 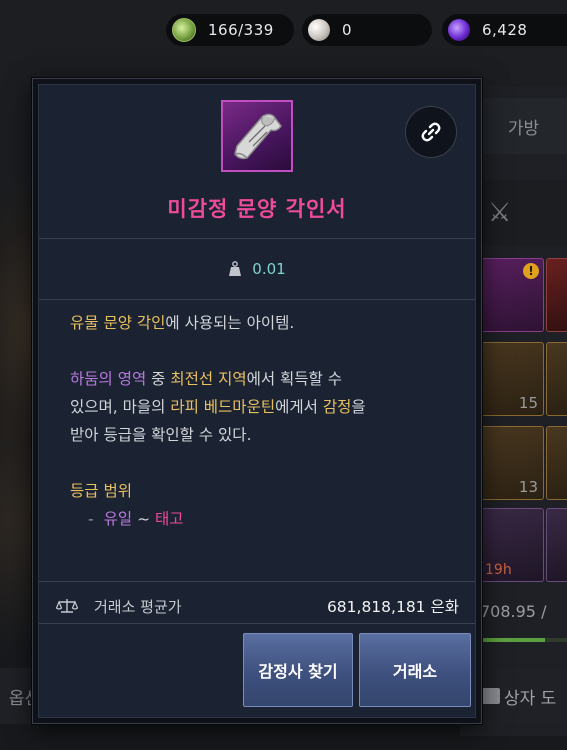 I want to click on grade-dash: -, so click(x=91, y=519).